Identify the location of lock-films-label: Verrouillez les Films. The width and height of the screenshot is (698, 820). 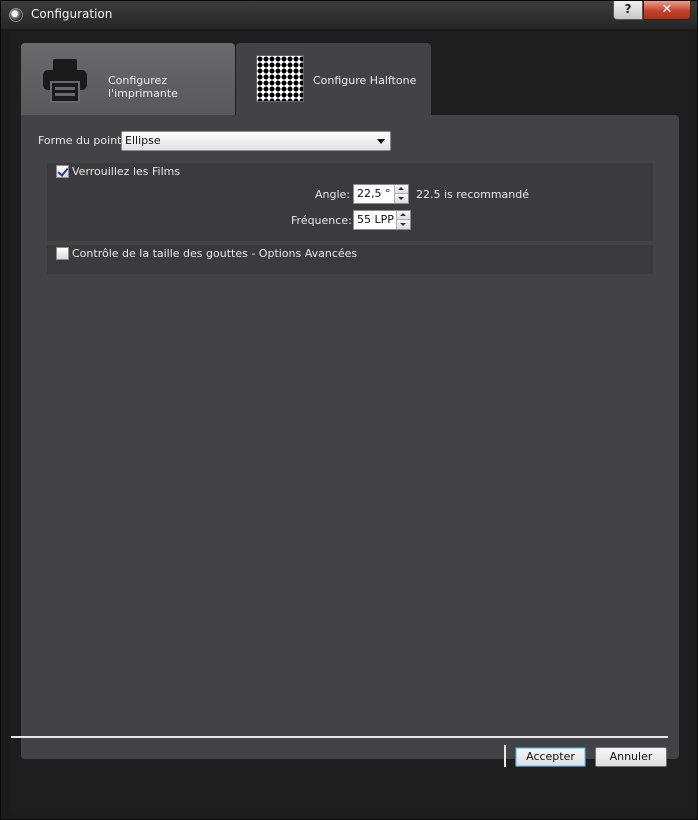
(126, 171).